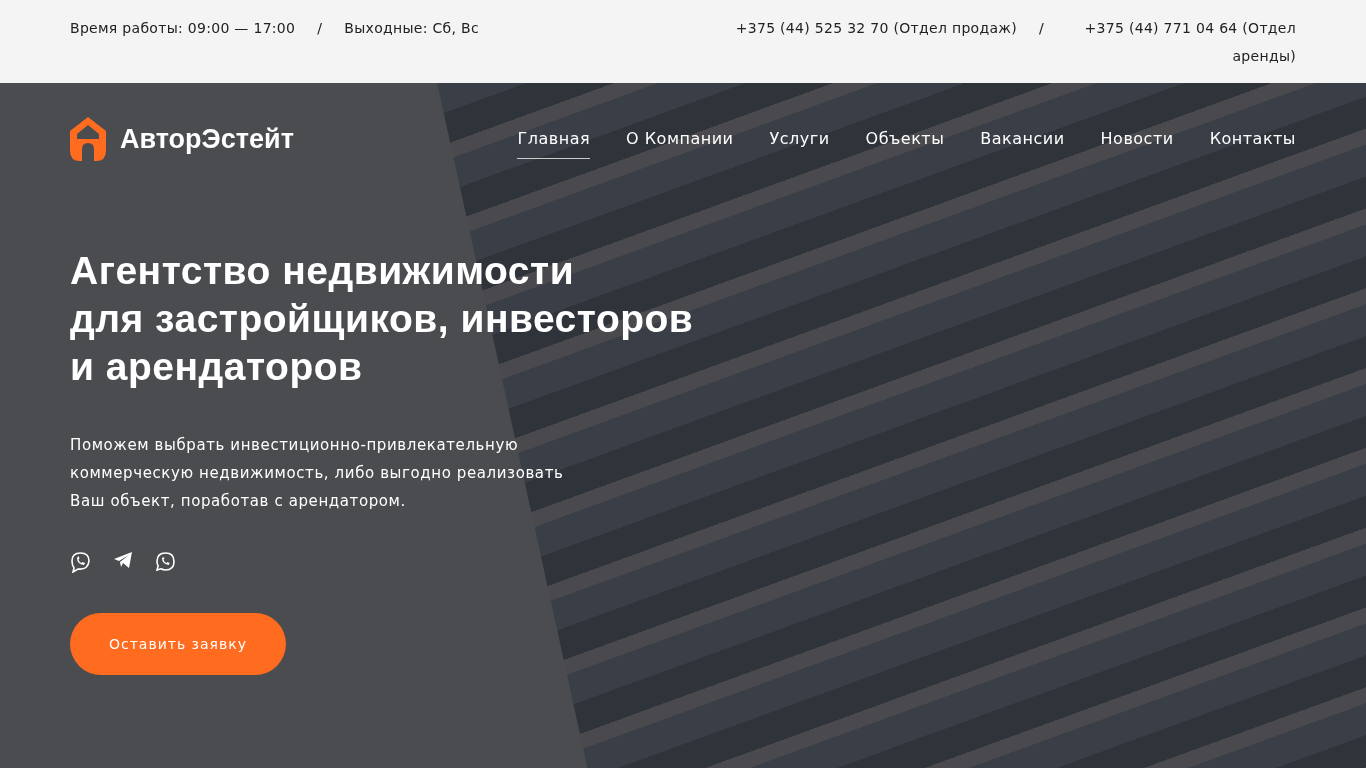 This screenshot has width=1366, height=768. What do you see at coordinates (1022, 139) in the screenshot?
I see `nav-link: Вакансии` at bounding box center [1022, 139].